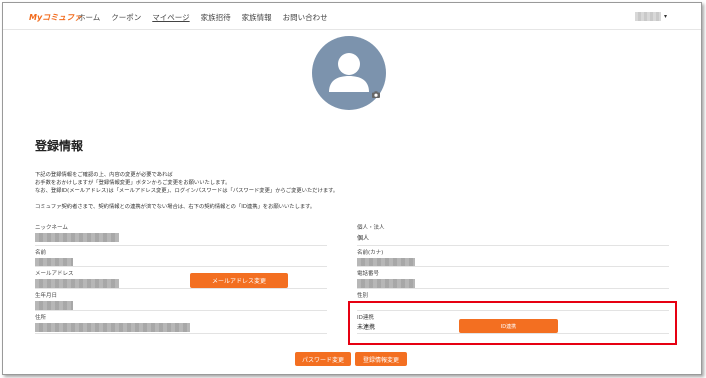 Image resolution: width=706 pixels, height=378 pixels. I want to click on field-name: 名前, so click(181, 256).